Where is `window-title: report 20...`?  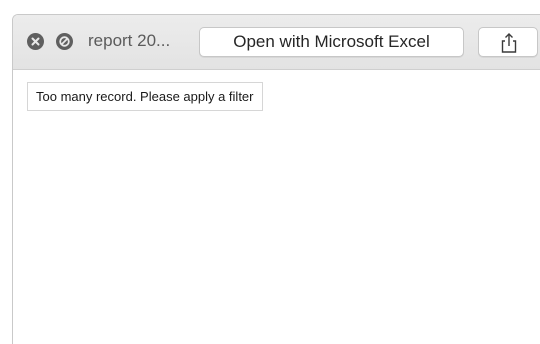
window-title: report 20... is located at coordinates (129, 40).